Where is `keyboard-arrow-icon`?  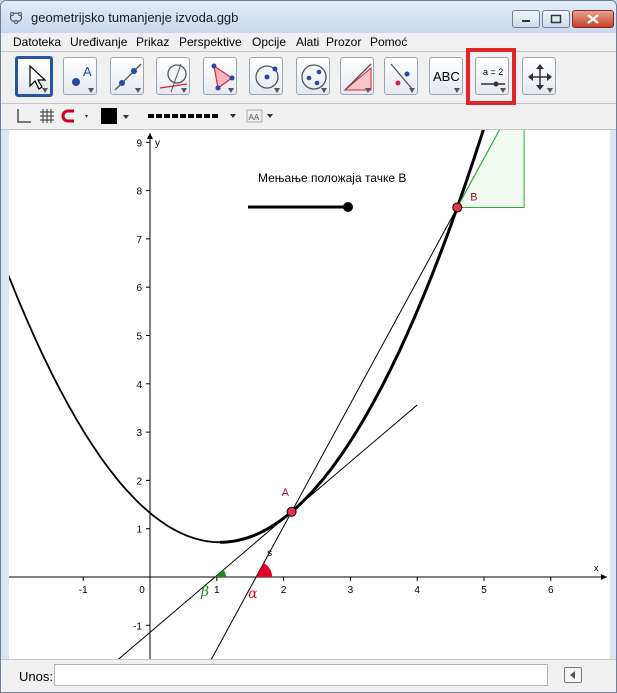
keyboard-arrow-icon is located at coordinates (572, 675).